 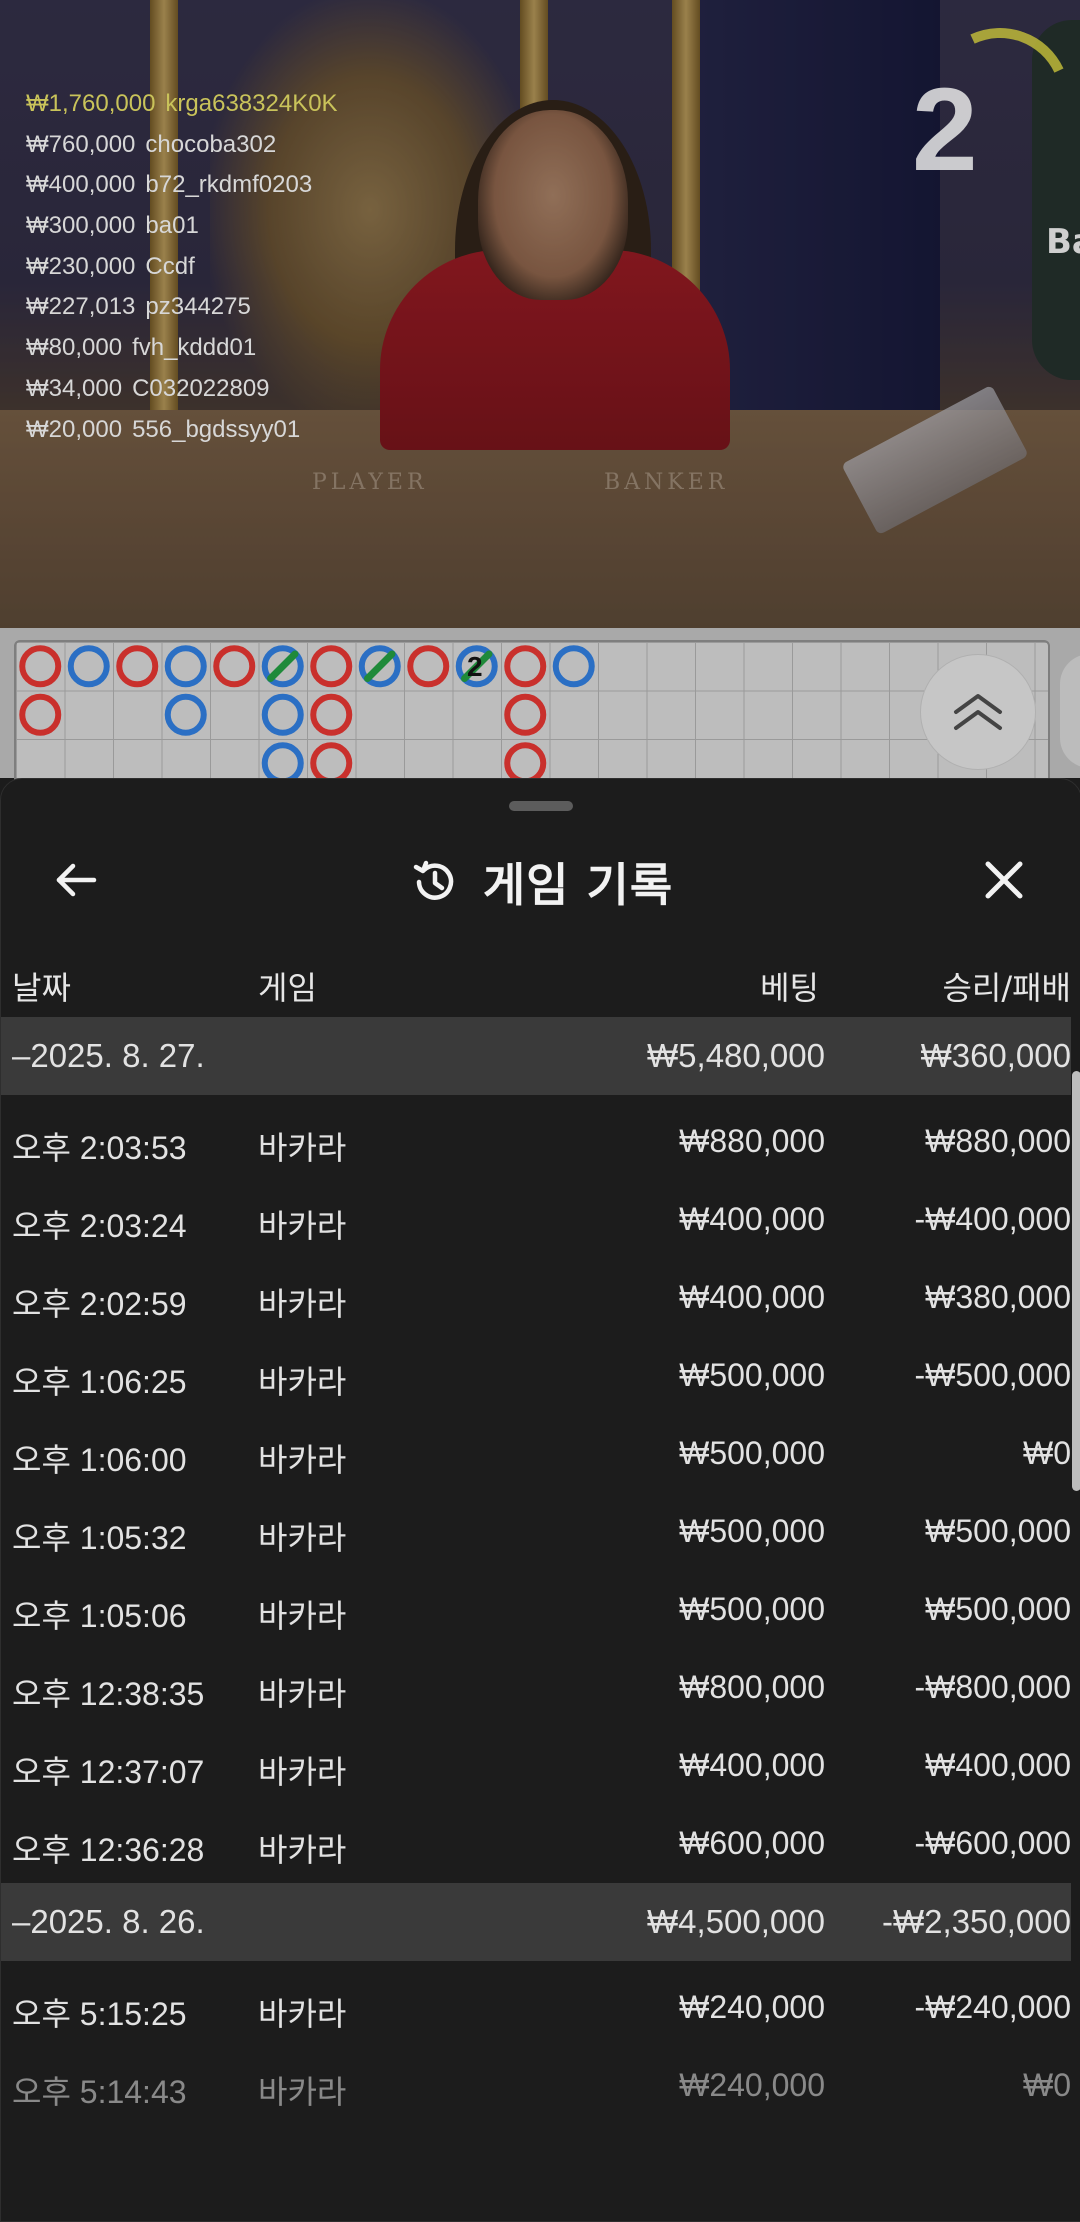 What do you see at coordinates (536, 2008) in the screenshot?
I see `table-row: 오후 5:15:25 바카라 ₩240,000 -₩240,000` at bounding box center [536, 2008].